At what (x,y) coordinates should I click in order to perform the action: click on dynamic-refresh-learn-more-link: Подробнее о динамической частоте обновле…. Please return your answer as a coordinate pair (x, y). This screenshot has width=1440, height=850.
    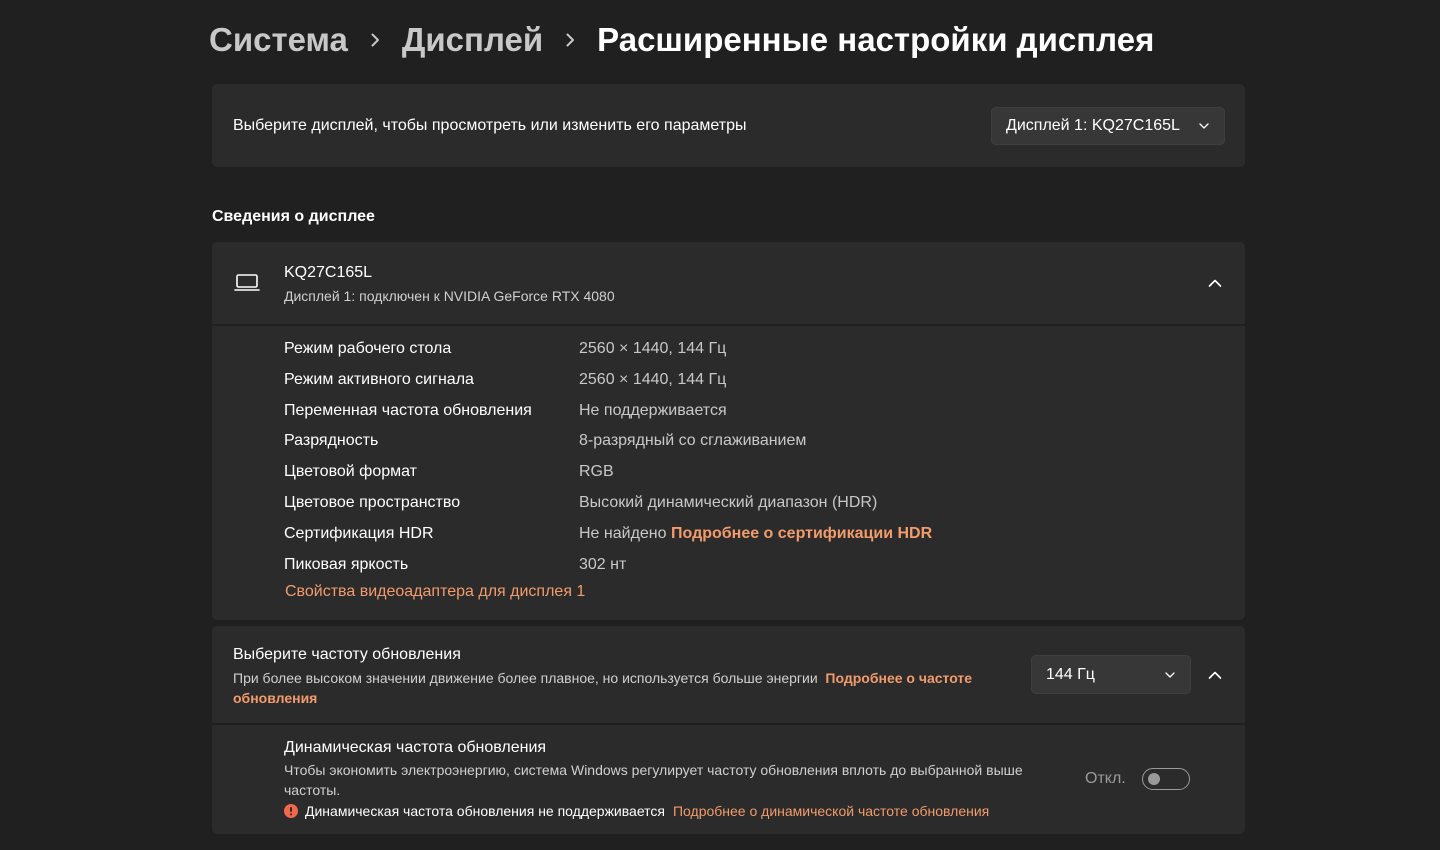
    Looking at the image, I should click on (831, 811).